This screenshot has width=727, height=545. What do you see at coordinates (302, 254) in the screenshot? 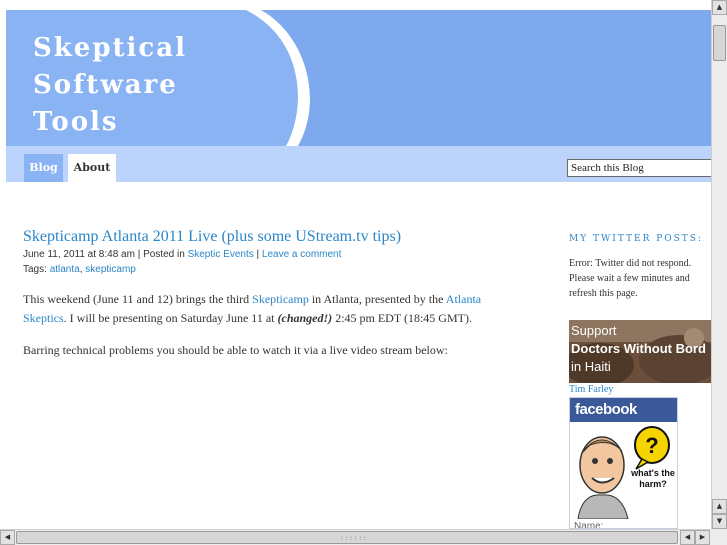
I see `leave-comment-link: Leave a comment` at bounding box center [302, 254].